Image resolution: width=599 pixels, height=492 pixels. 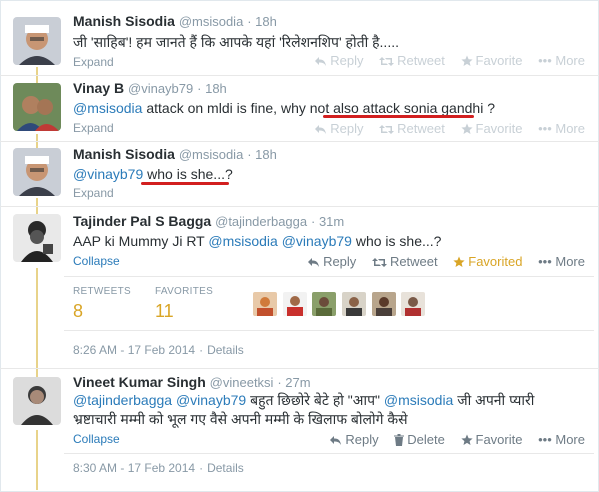 I want to click on tweet-header: Vinay B @vinayb79 · 18h, so click(x=150, y=88).